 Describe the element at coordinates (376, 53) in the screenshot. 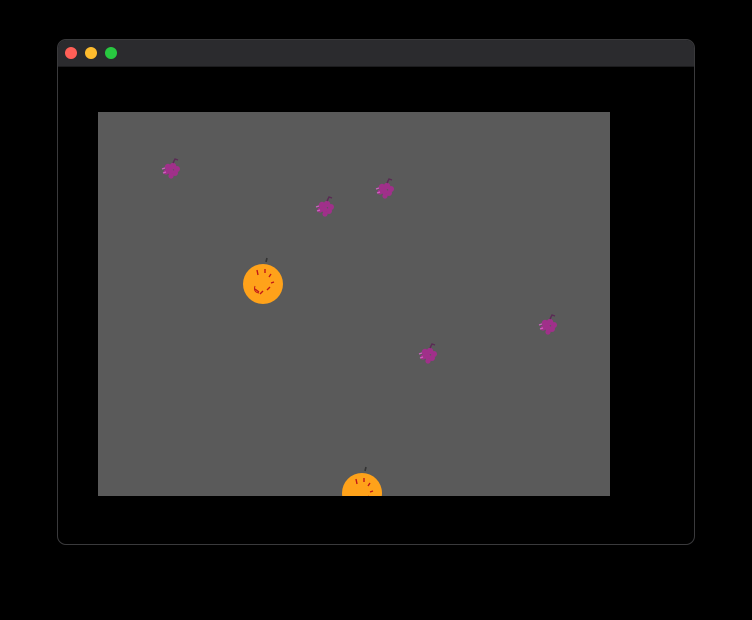

I see `title-bar` at that location.